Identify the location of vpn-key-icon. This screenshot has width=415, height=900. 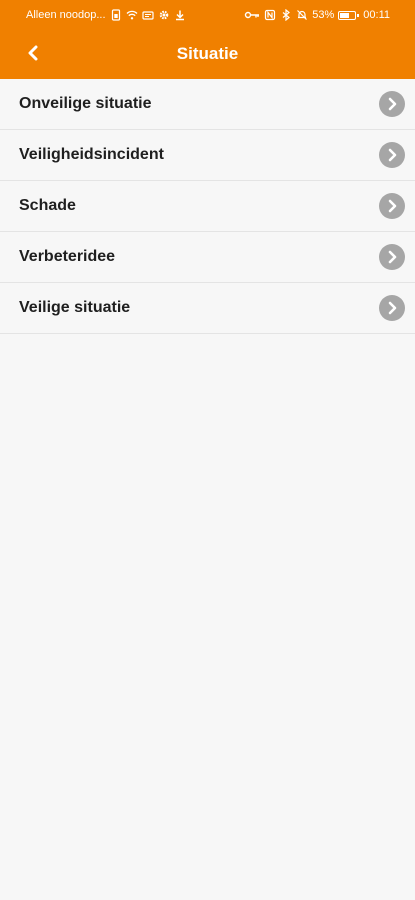
(252, 15).